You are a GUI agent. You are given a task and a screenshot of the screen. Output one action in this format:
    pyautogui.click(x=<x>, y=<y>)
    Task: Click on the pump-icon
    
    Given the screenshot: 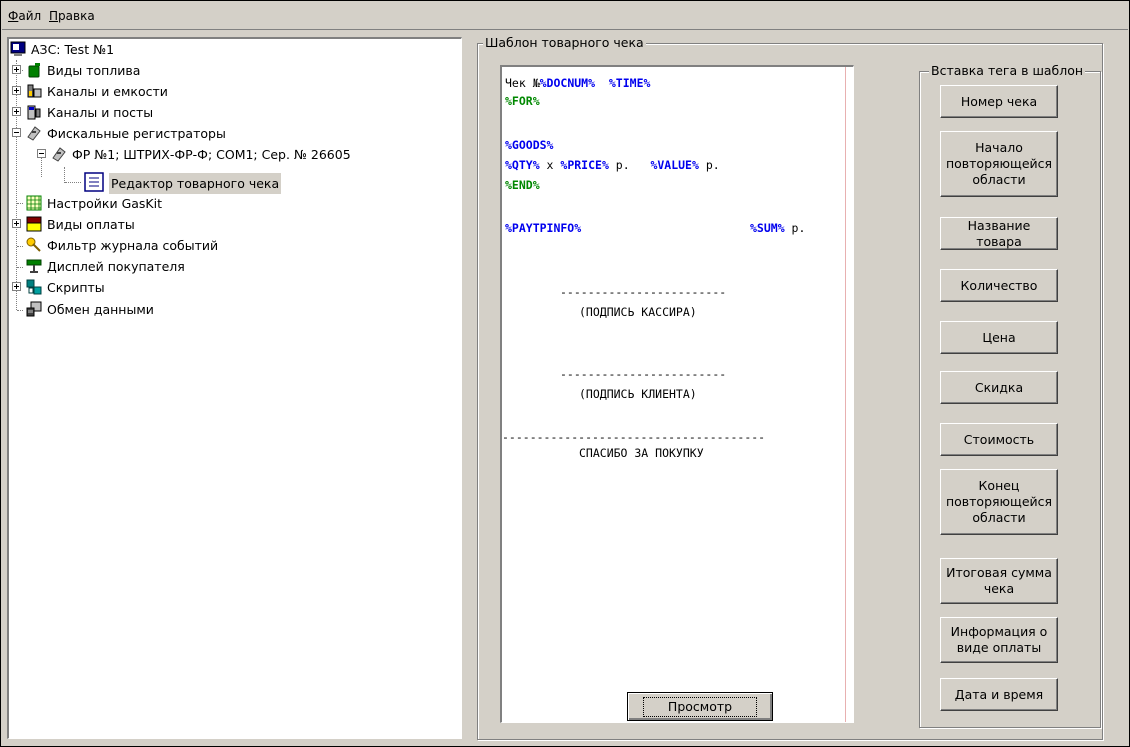 What is the action you would take?
    pyautogui.click(x=34, y=112)
    